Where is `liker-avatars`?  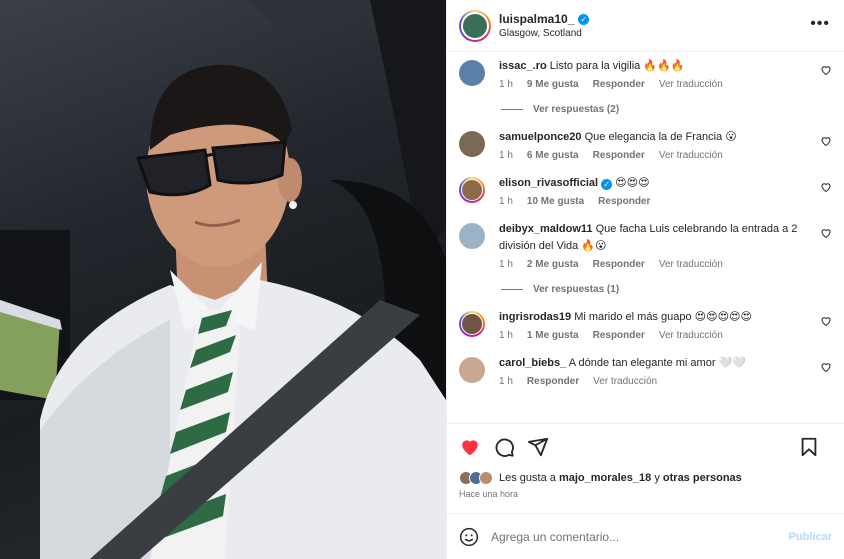 liker-avatars is located at coordinates (476, 478).